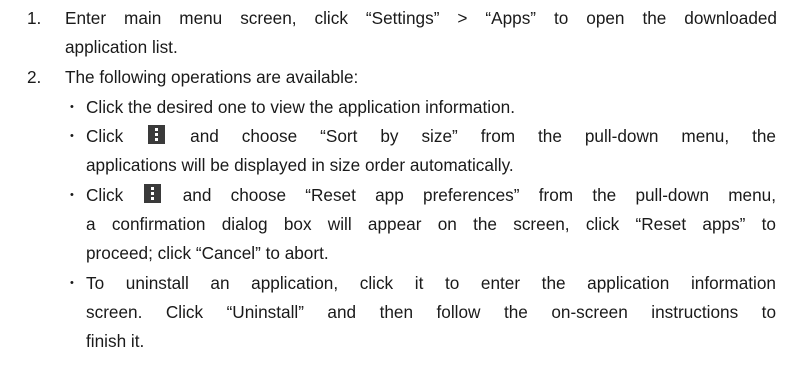 This screenshot has width=809, height=377. What do you see at coordinates (34, 77) in the screenshot?
I see `step-number: 2.` at bounding box center [34, 77].